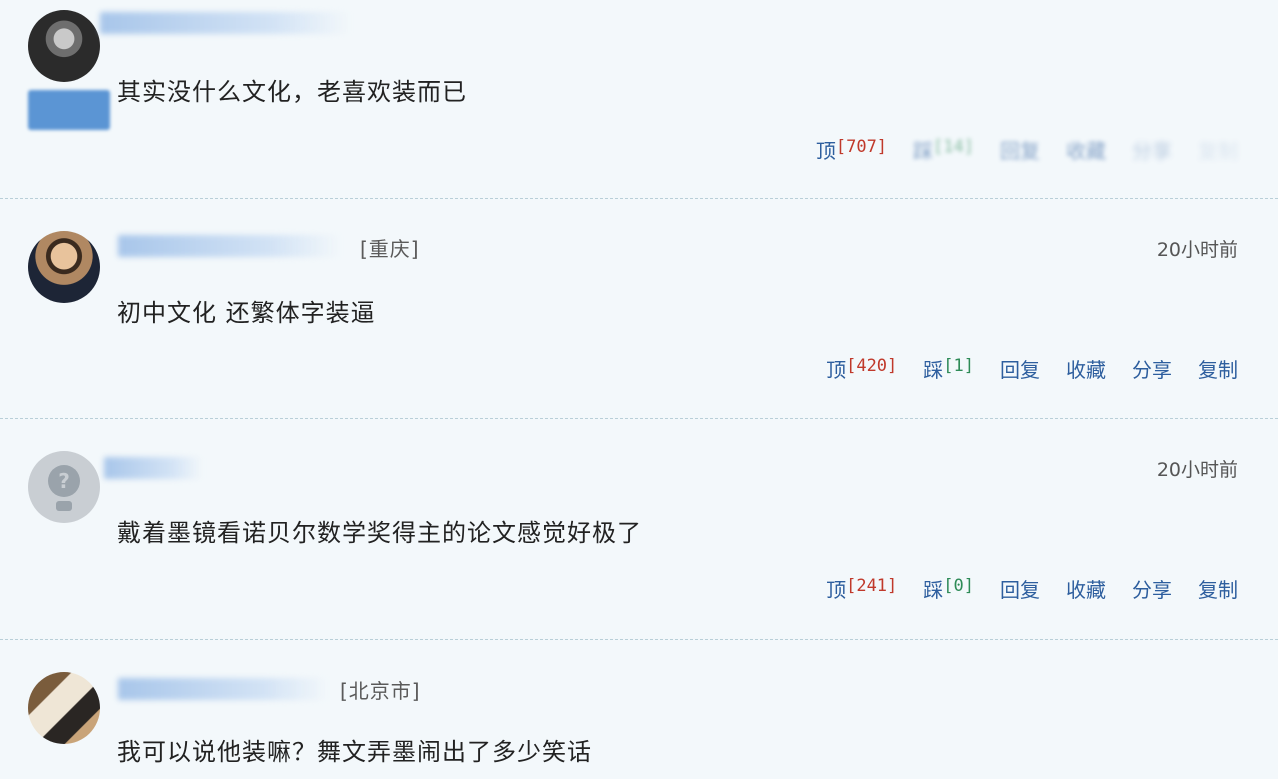 This screenshot has height=779, width=1278. What do you see at coordinates (69, 110) in the screenshot?
I see `user-badge` at bounding box center [69, 110].